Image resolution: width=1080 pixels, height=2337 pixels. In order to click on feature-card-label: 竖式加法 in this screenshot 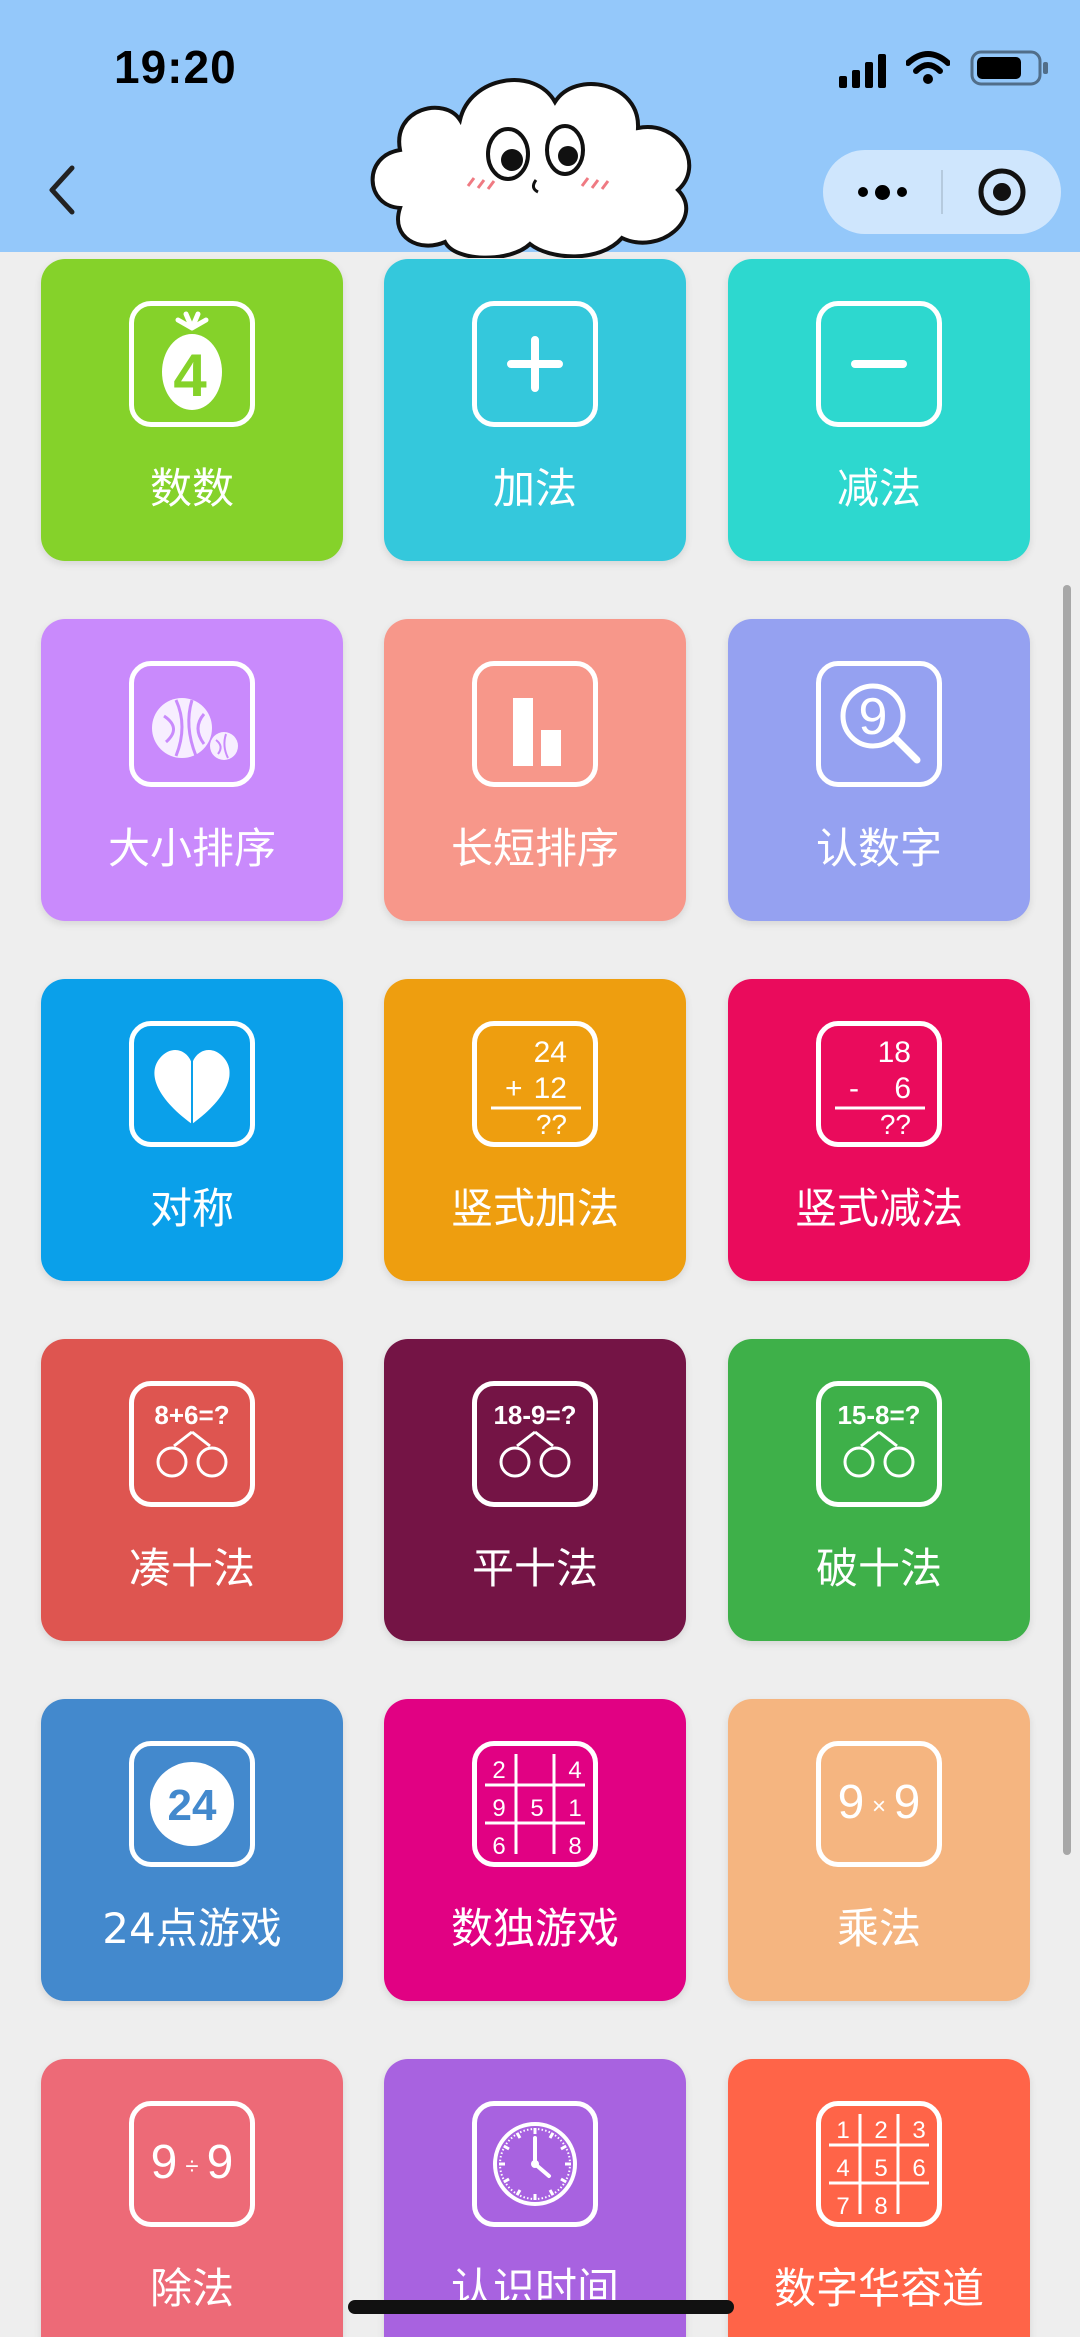, I will do `click(534, 1208)`.